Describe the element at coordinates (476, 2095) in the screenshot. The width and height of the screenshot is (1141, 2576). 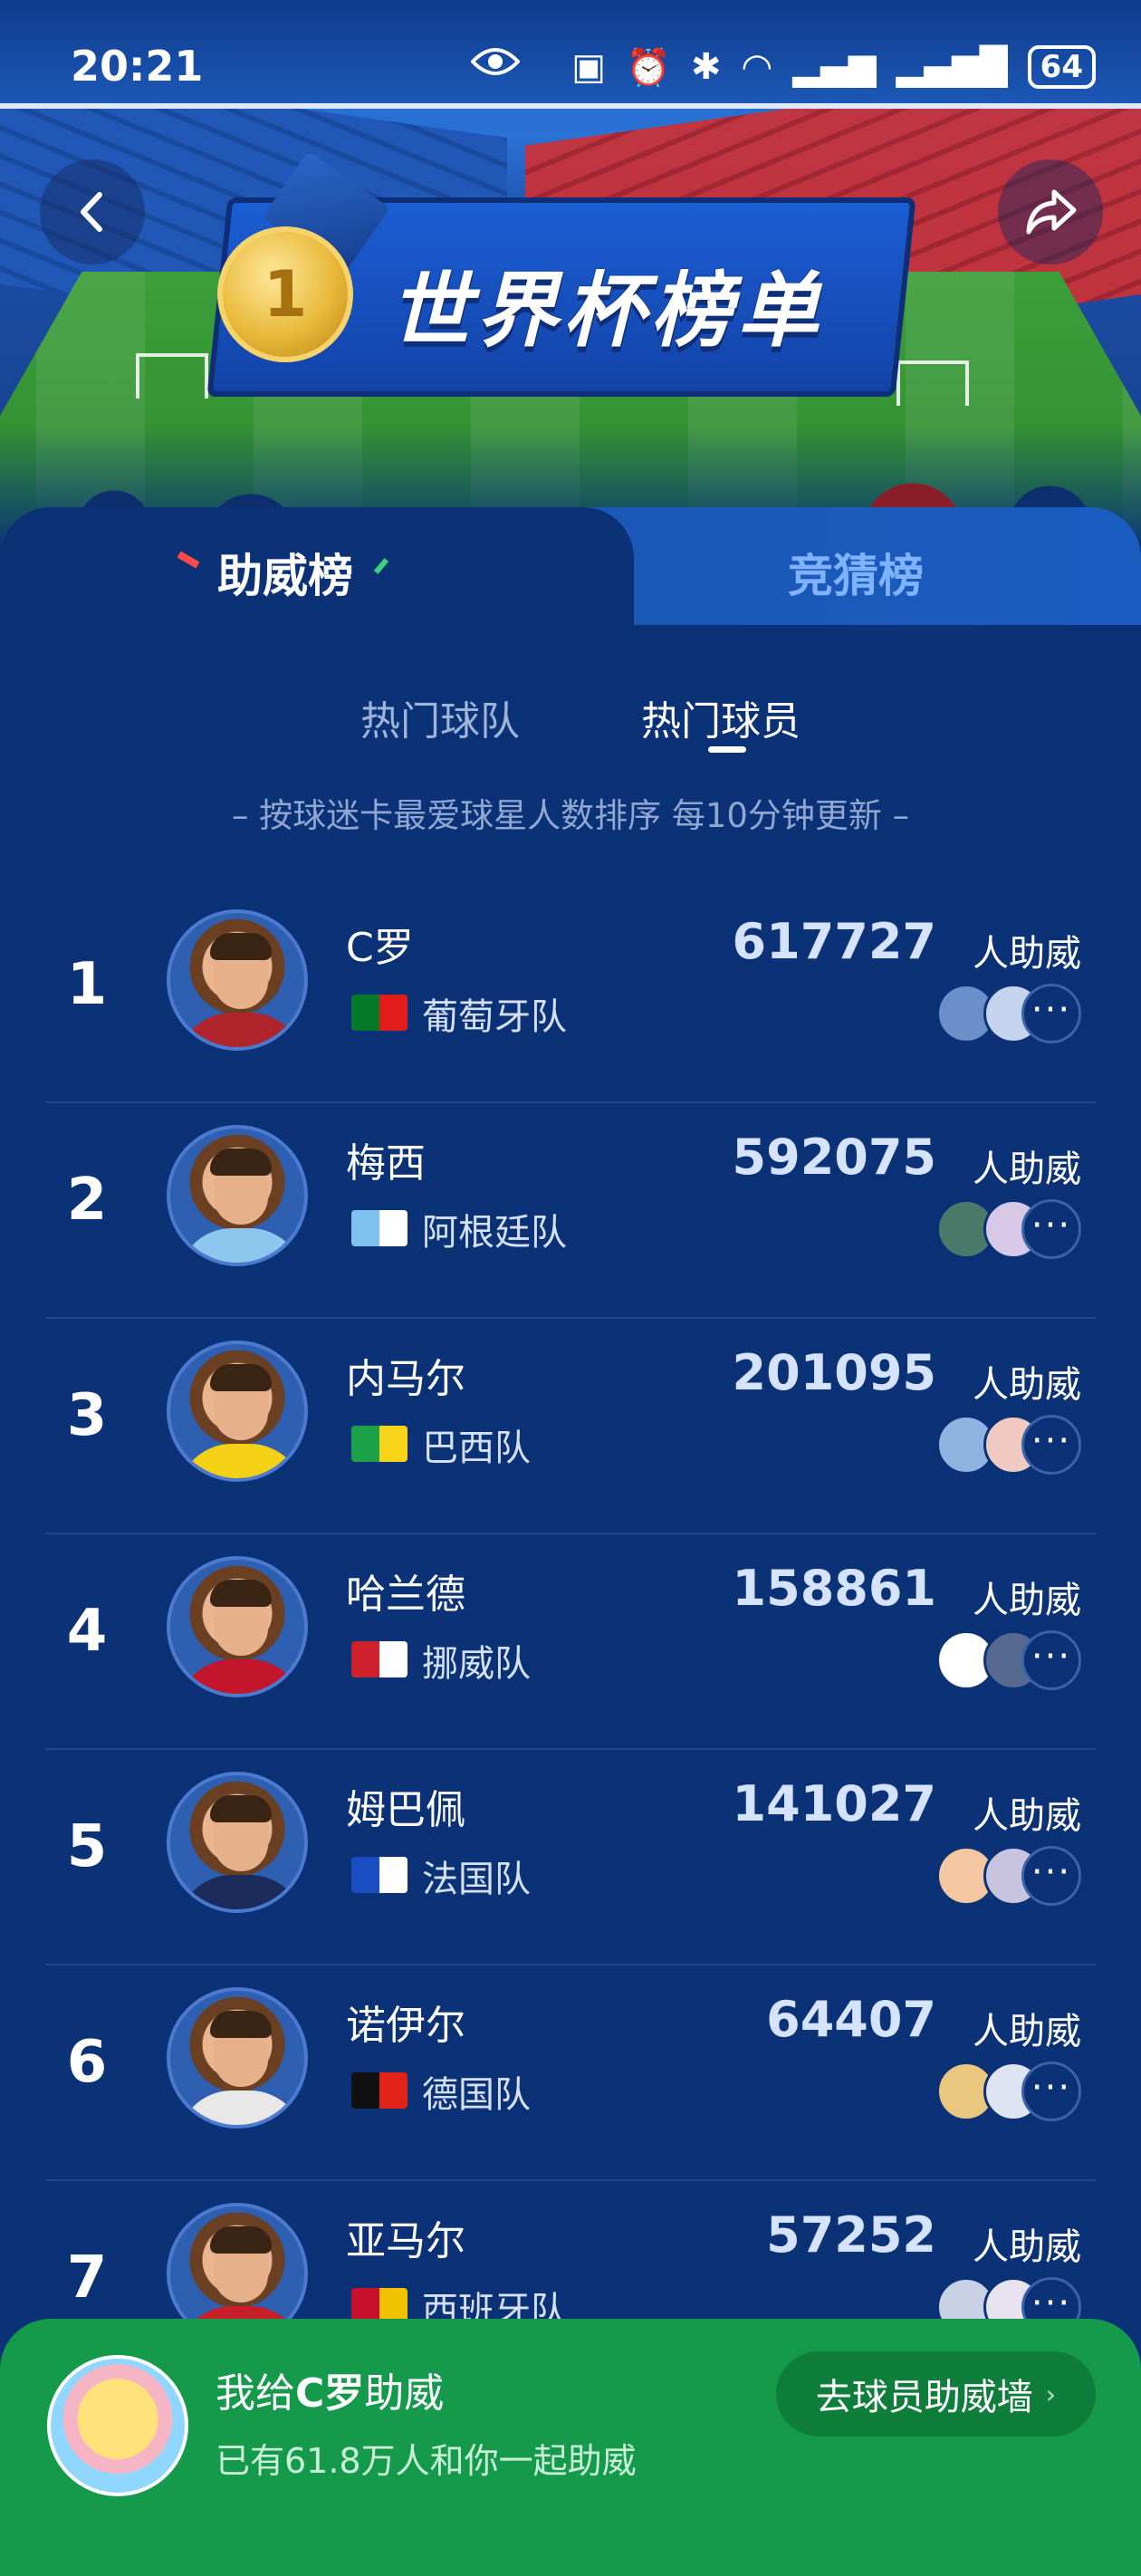
I see `team-name: 德国队` at that location.